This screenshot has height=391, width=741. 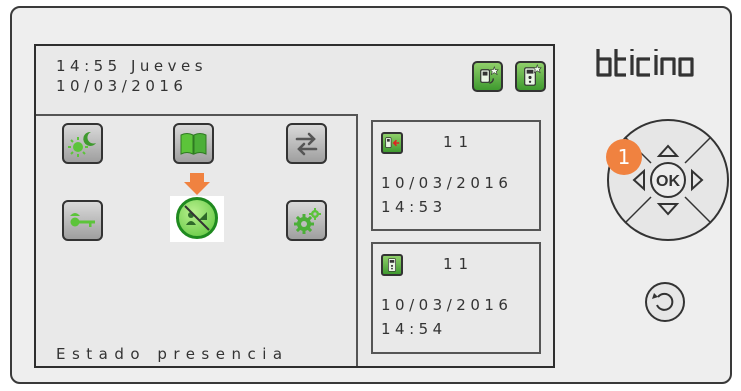 I want to click on ok-button: OK, so click(x=668, y=180).